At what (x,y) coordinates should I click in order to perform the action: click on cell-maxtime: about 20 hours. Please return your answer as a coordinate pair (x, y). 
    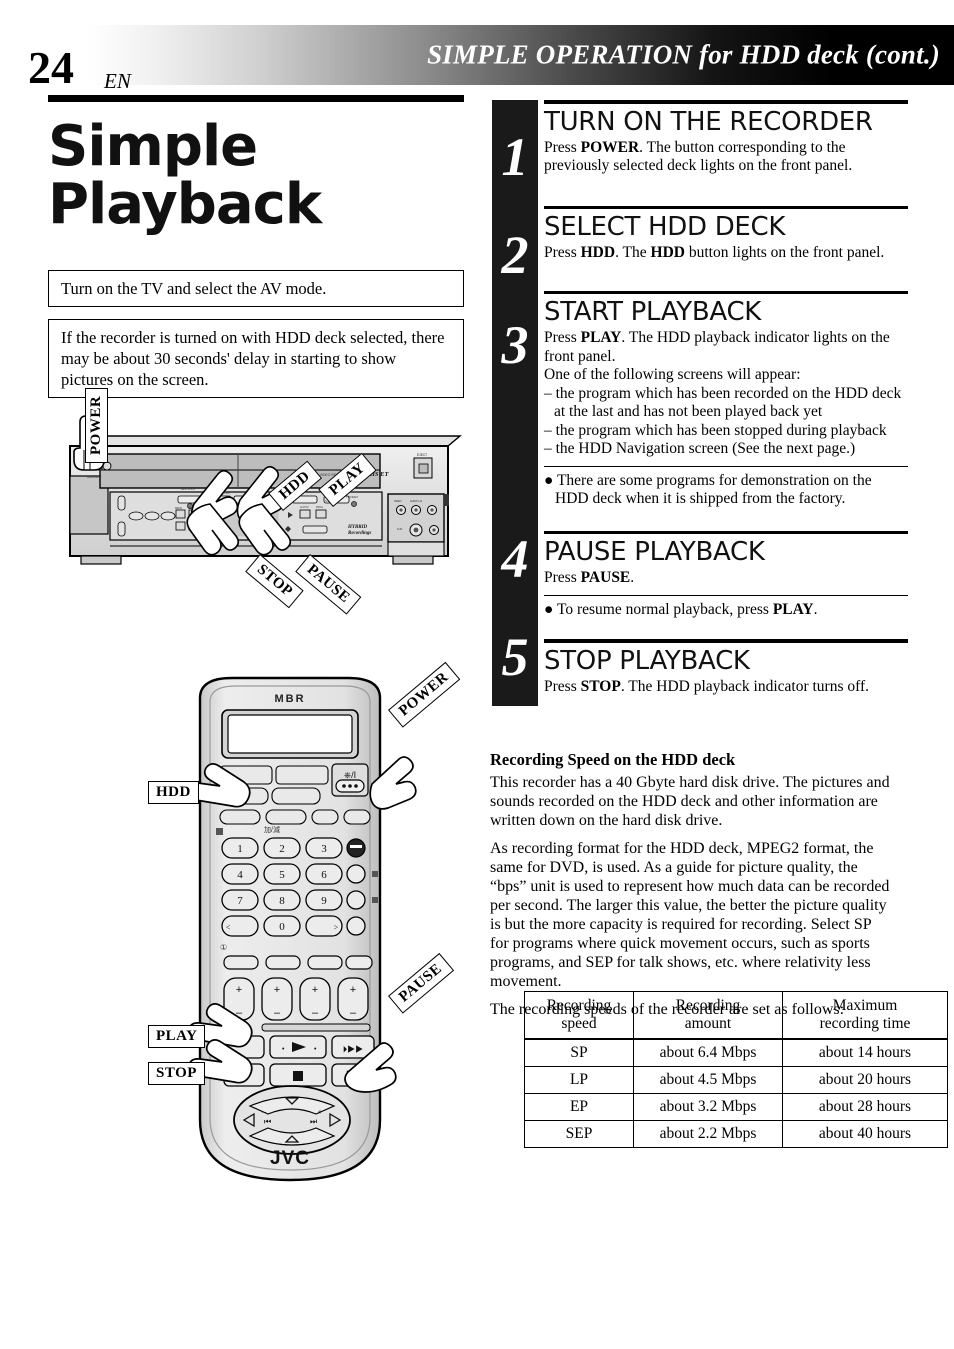
    Looking at the image, I should click on (865, 1080).